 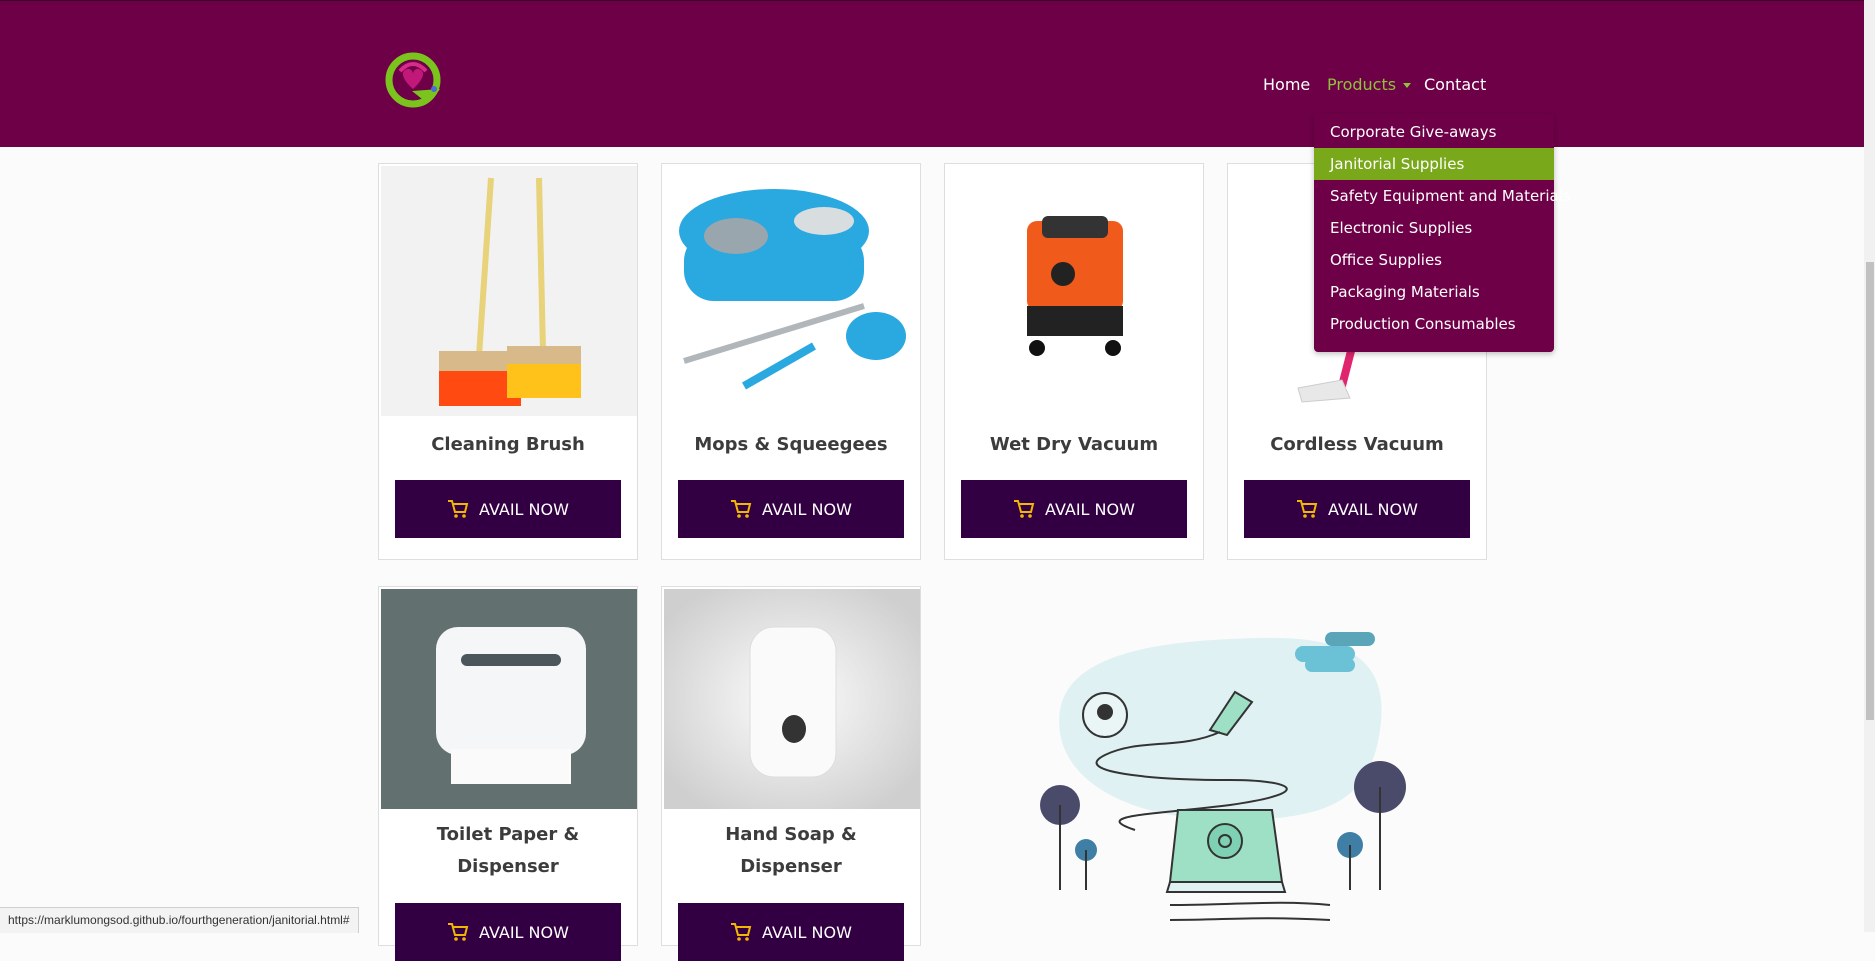 What do you see at coordinates (509, 699) in the screenshot?
I see `toilet-paper-dispenser-image` at bounding box center [509, 699].